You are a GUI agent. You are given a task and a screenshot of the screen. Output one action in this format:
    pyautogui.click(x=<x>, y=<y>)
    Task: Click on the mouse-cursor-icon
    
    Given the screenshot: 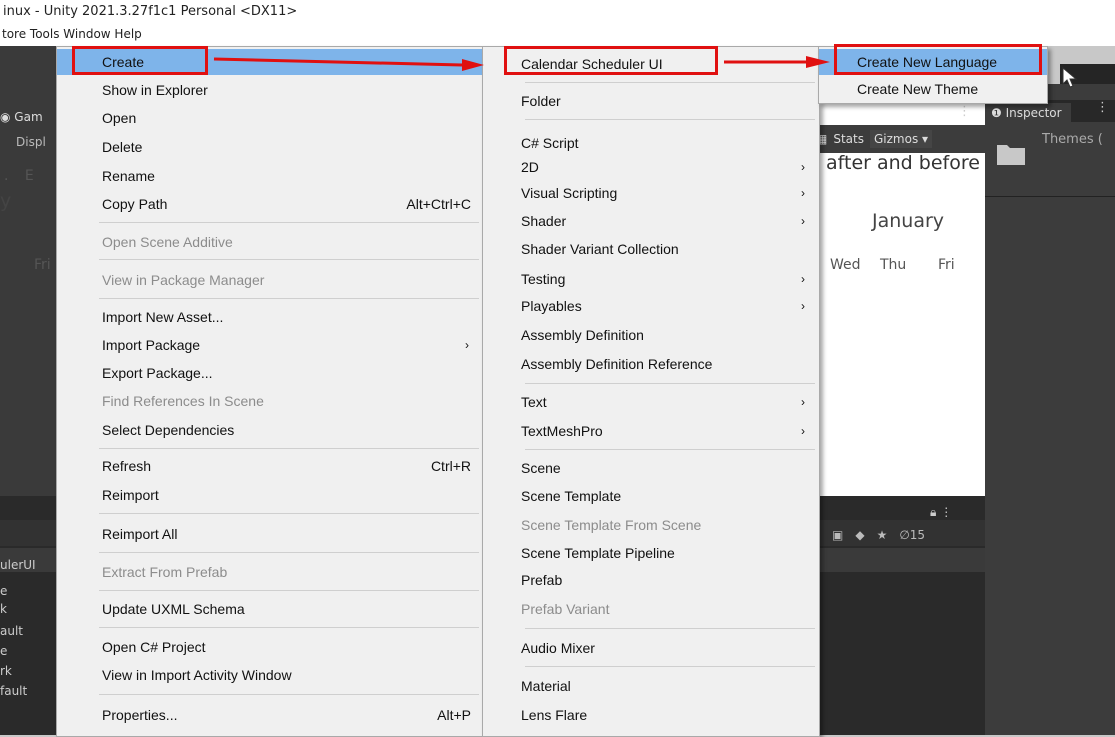 What is the action you would take?
    pyautogui.click(x=1070, y=77)
    